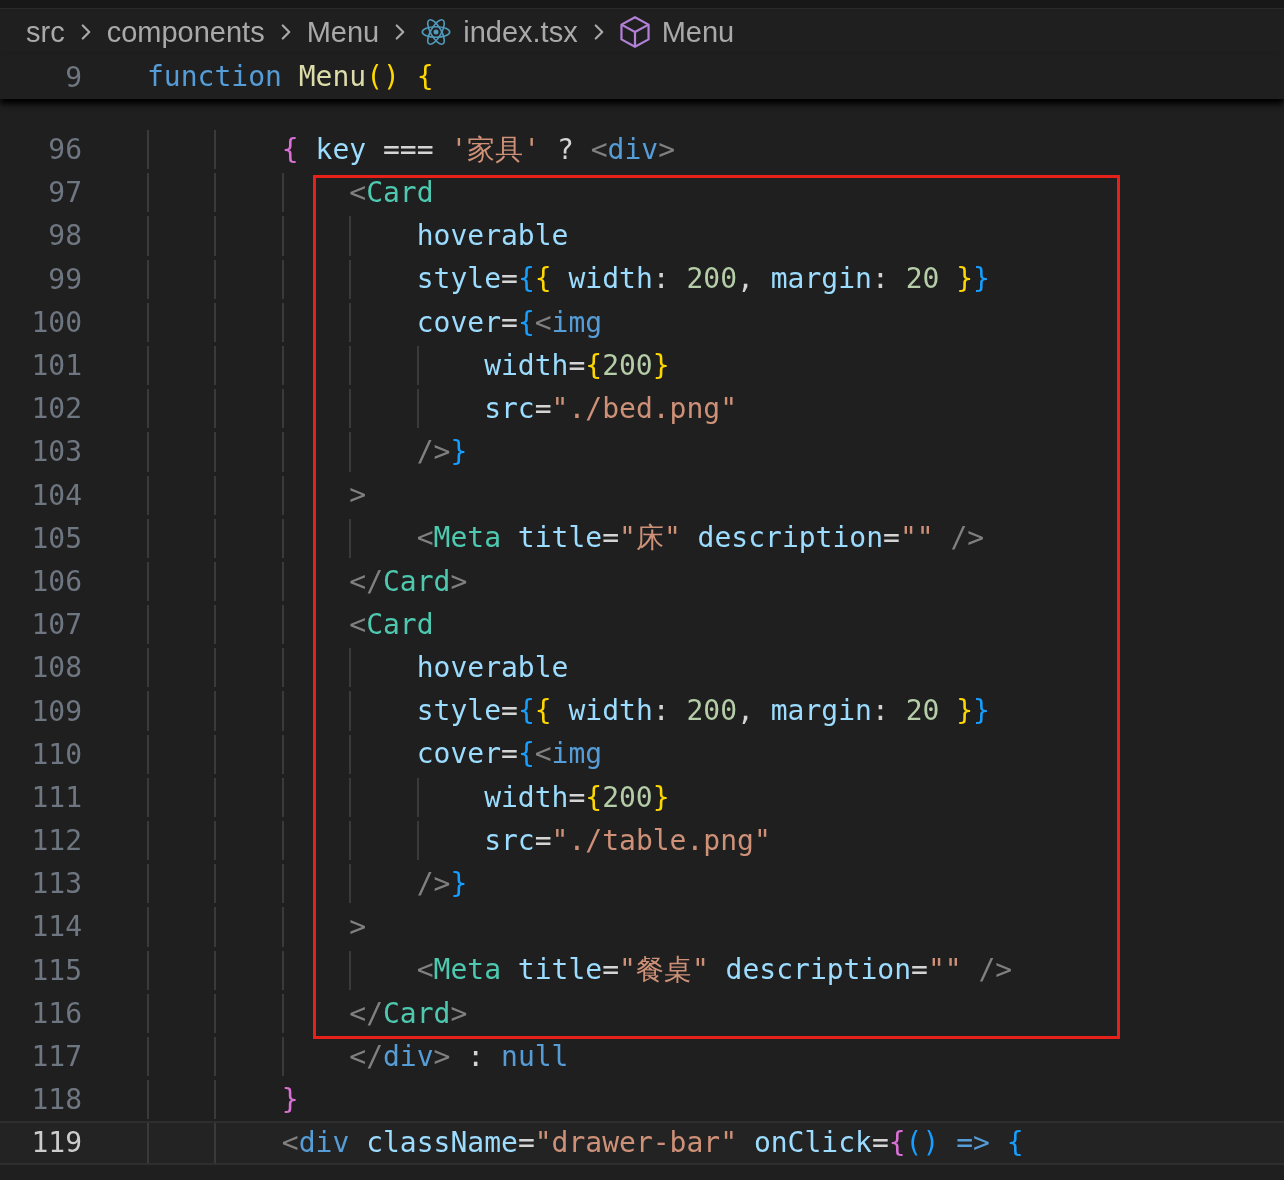 This screenshot has height=1180, width=1284. I want to click on line-number: 9, so click(73, 77).